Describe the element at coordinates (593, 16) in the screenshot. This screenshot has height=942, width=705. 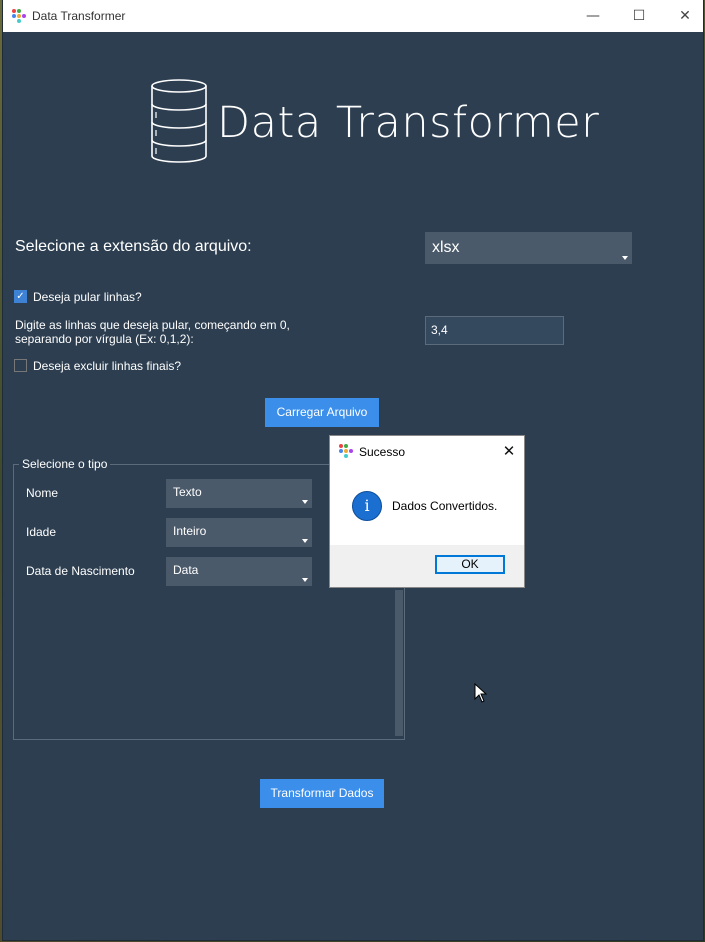
I see `minimize-button: —` at that location.